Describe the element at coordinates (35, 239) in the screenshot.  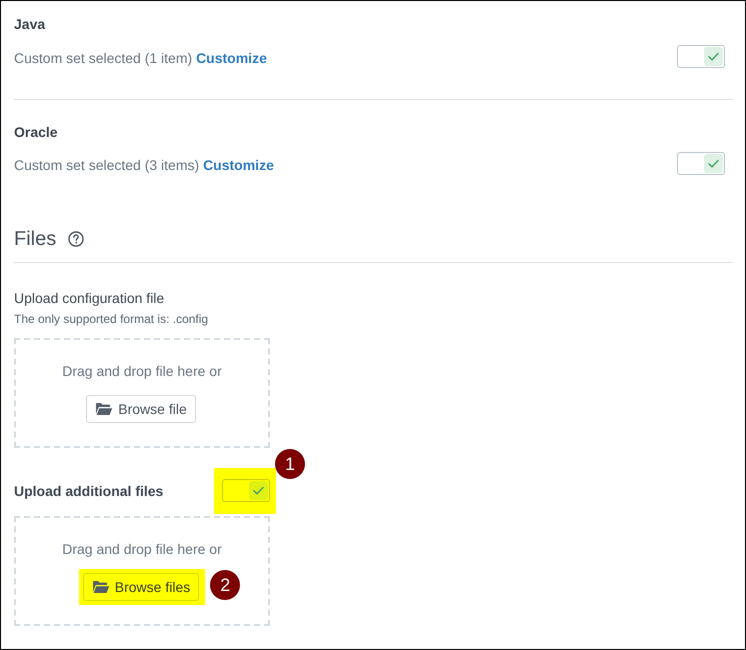
I see `section-heading: Files` at that location.